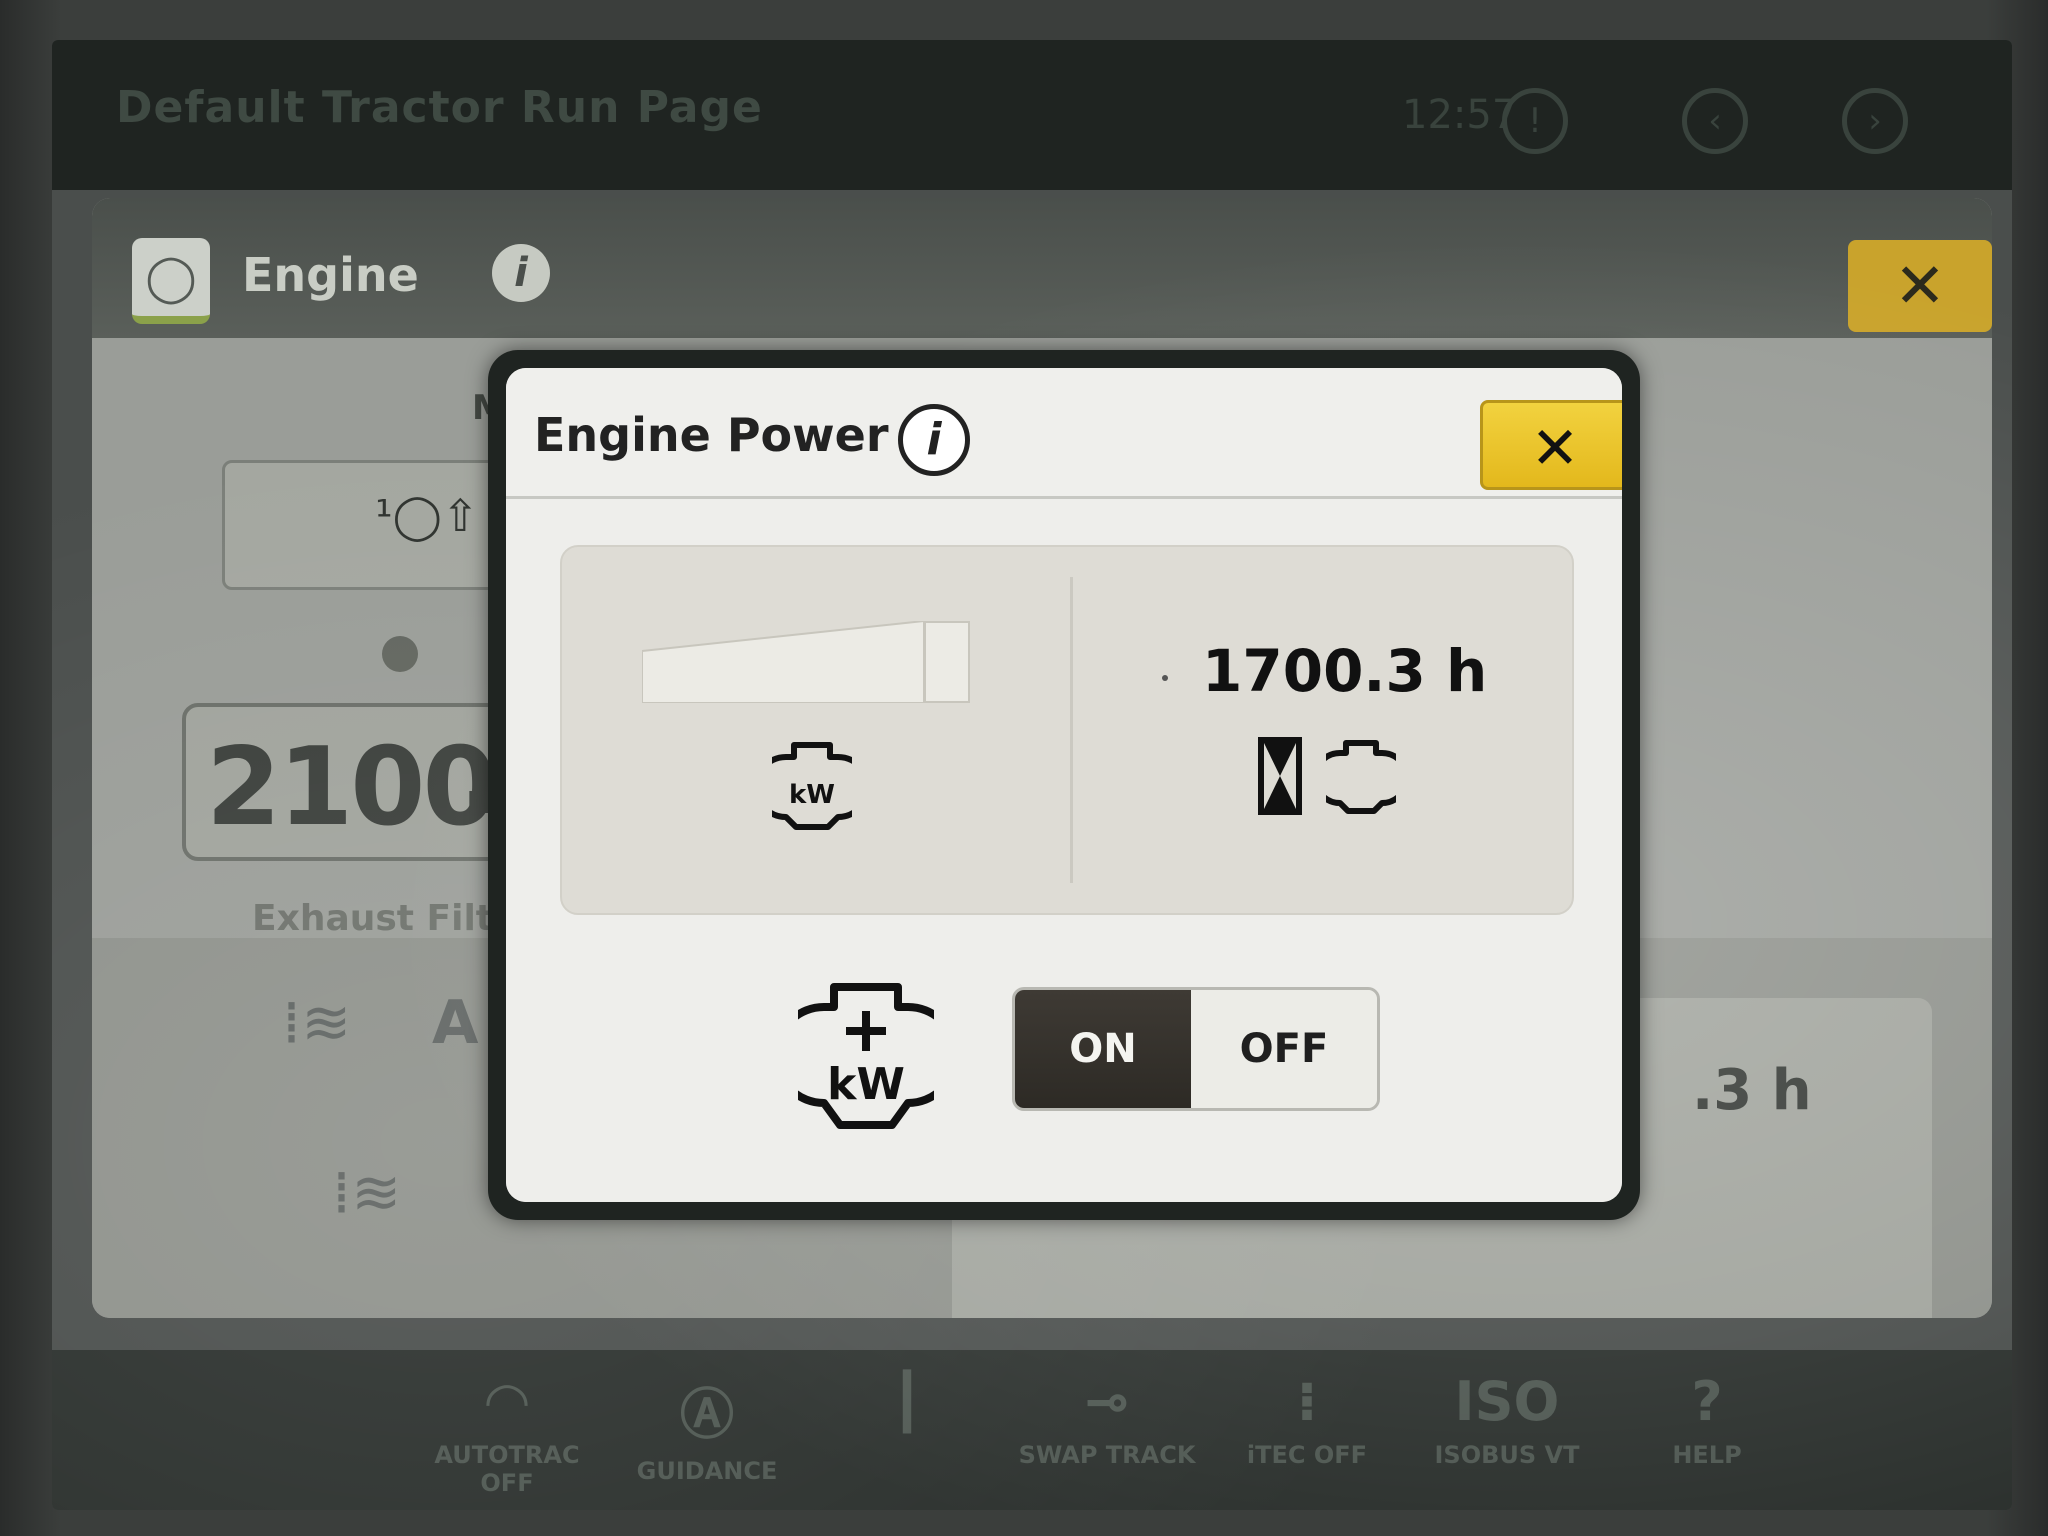 This screenshot has width=2048, height=1536. I want to click on softkey-label: iTEC OFF, so click(1307, 1455).